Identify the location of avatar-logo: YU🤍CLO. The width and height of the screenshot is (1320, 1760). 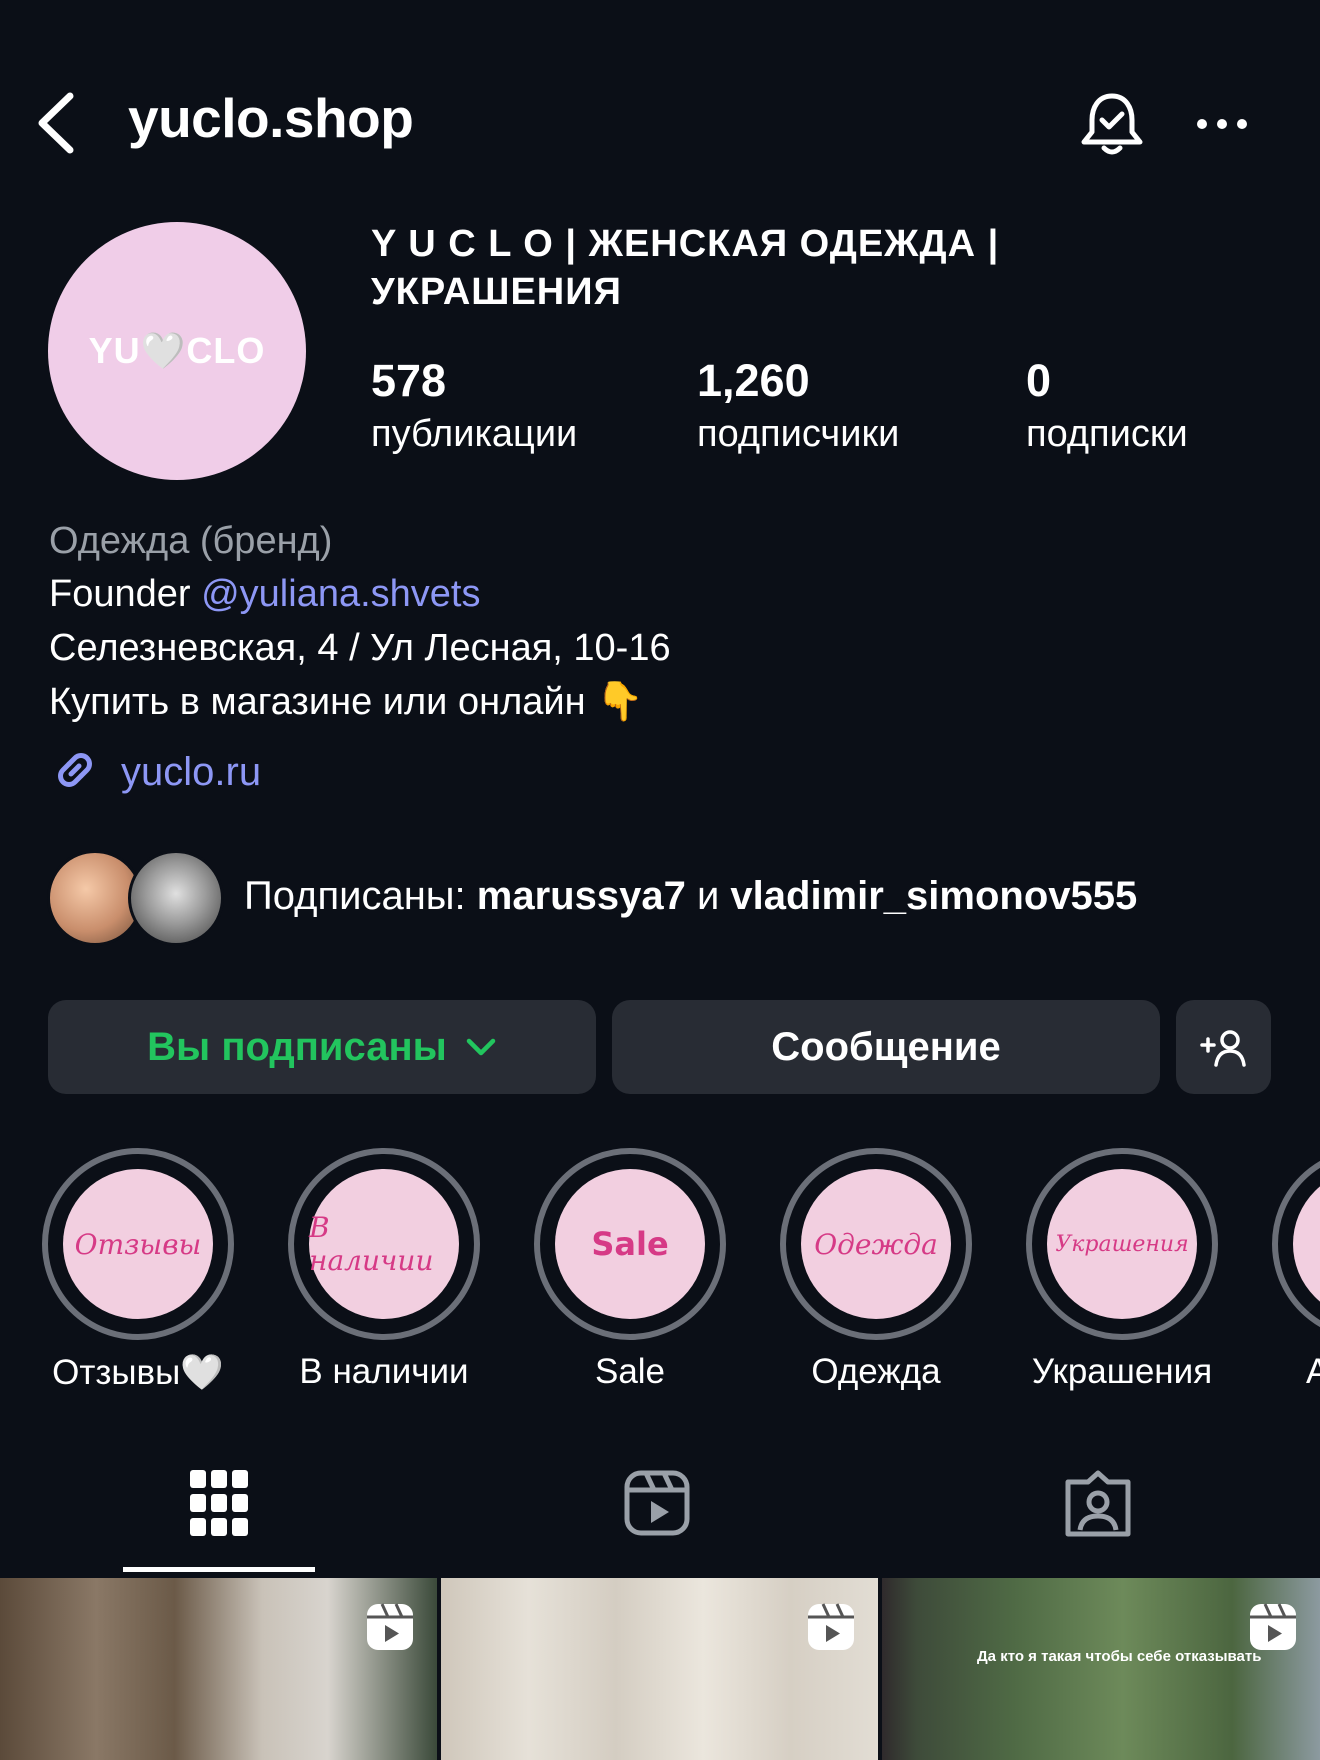
(177, 350).